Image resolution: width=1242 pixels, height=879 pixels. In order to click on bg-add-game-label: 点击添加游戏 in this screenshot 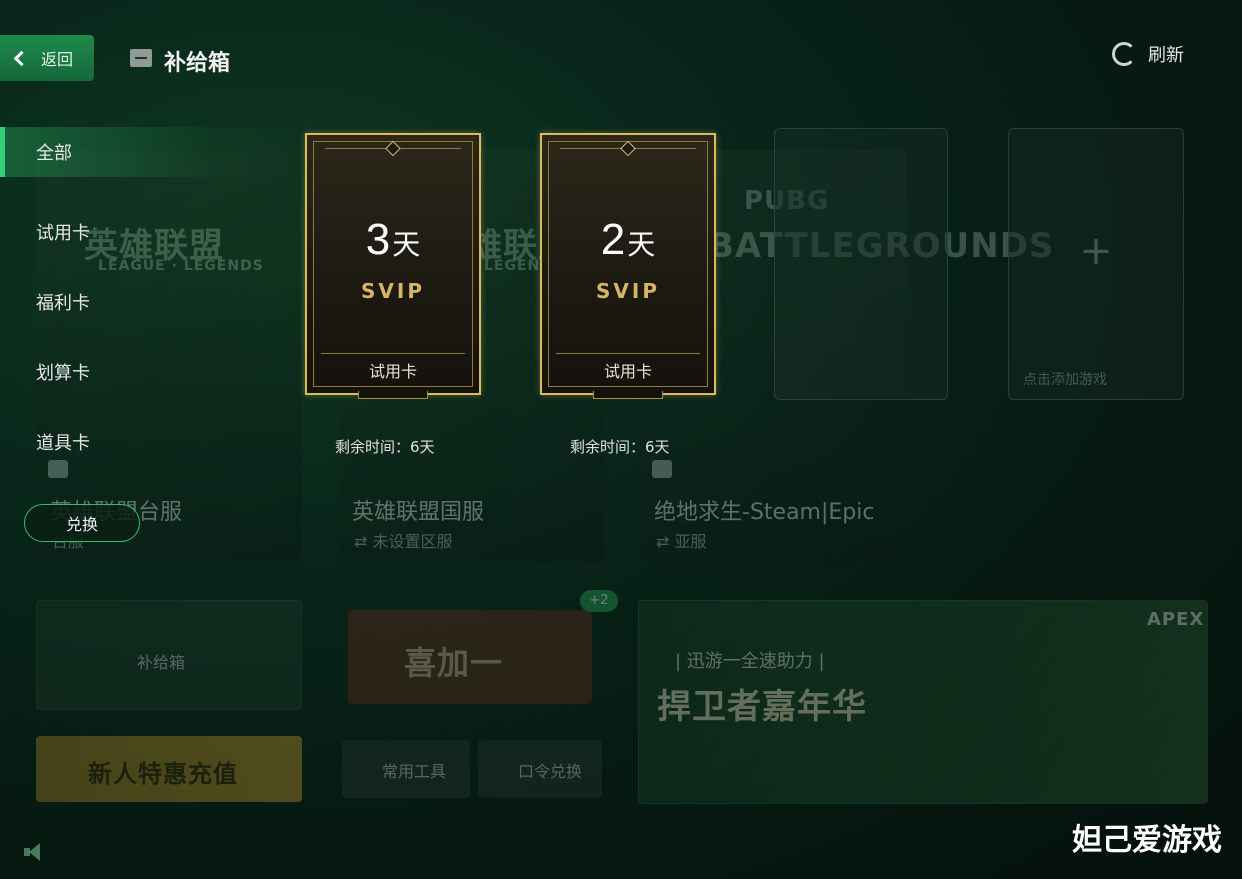, I will do `click(1065, 380)`.